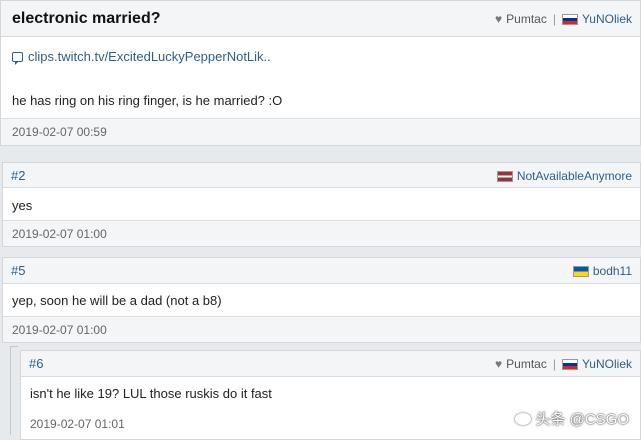 The width and height of the screenshot is (641, 440). I want to click on reply-author: bodh11, so click(612, 271).